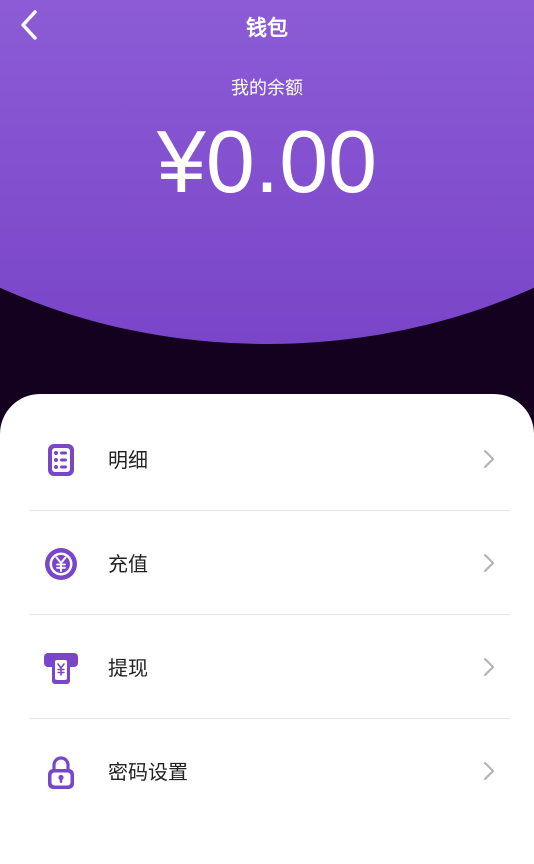 This screenshot has width=534, height=864. I want to click on nav-bar: 钱包, so click(267, 26).